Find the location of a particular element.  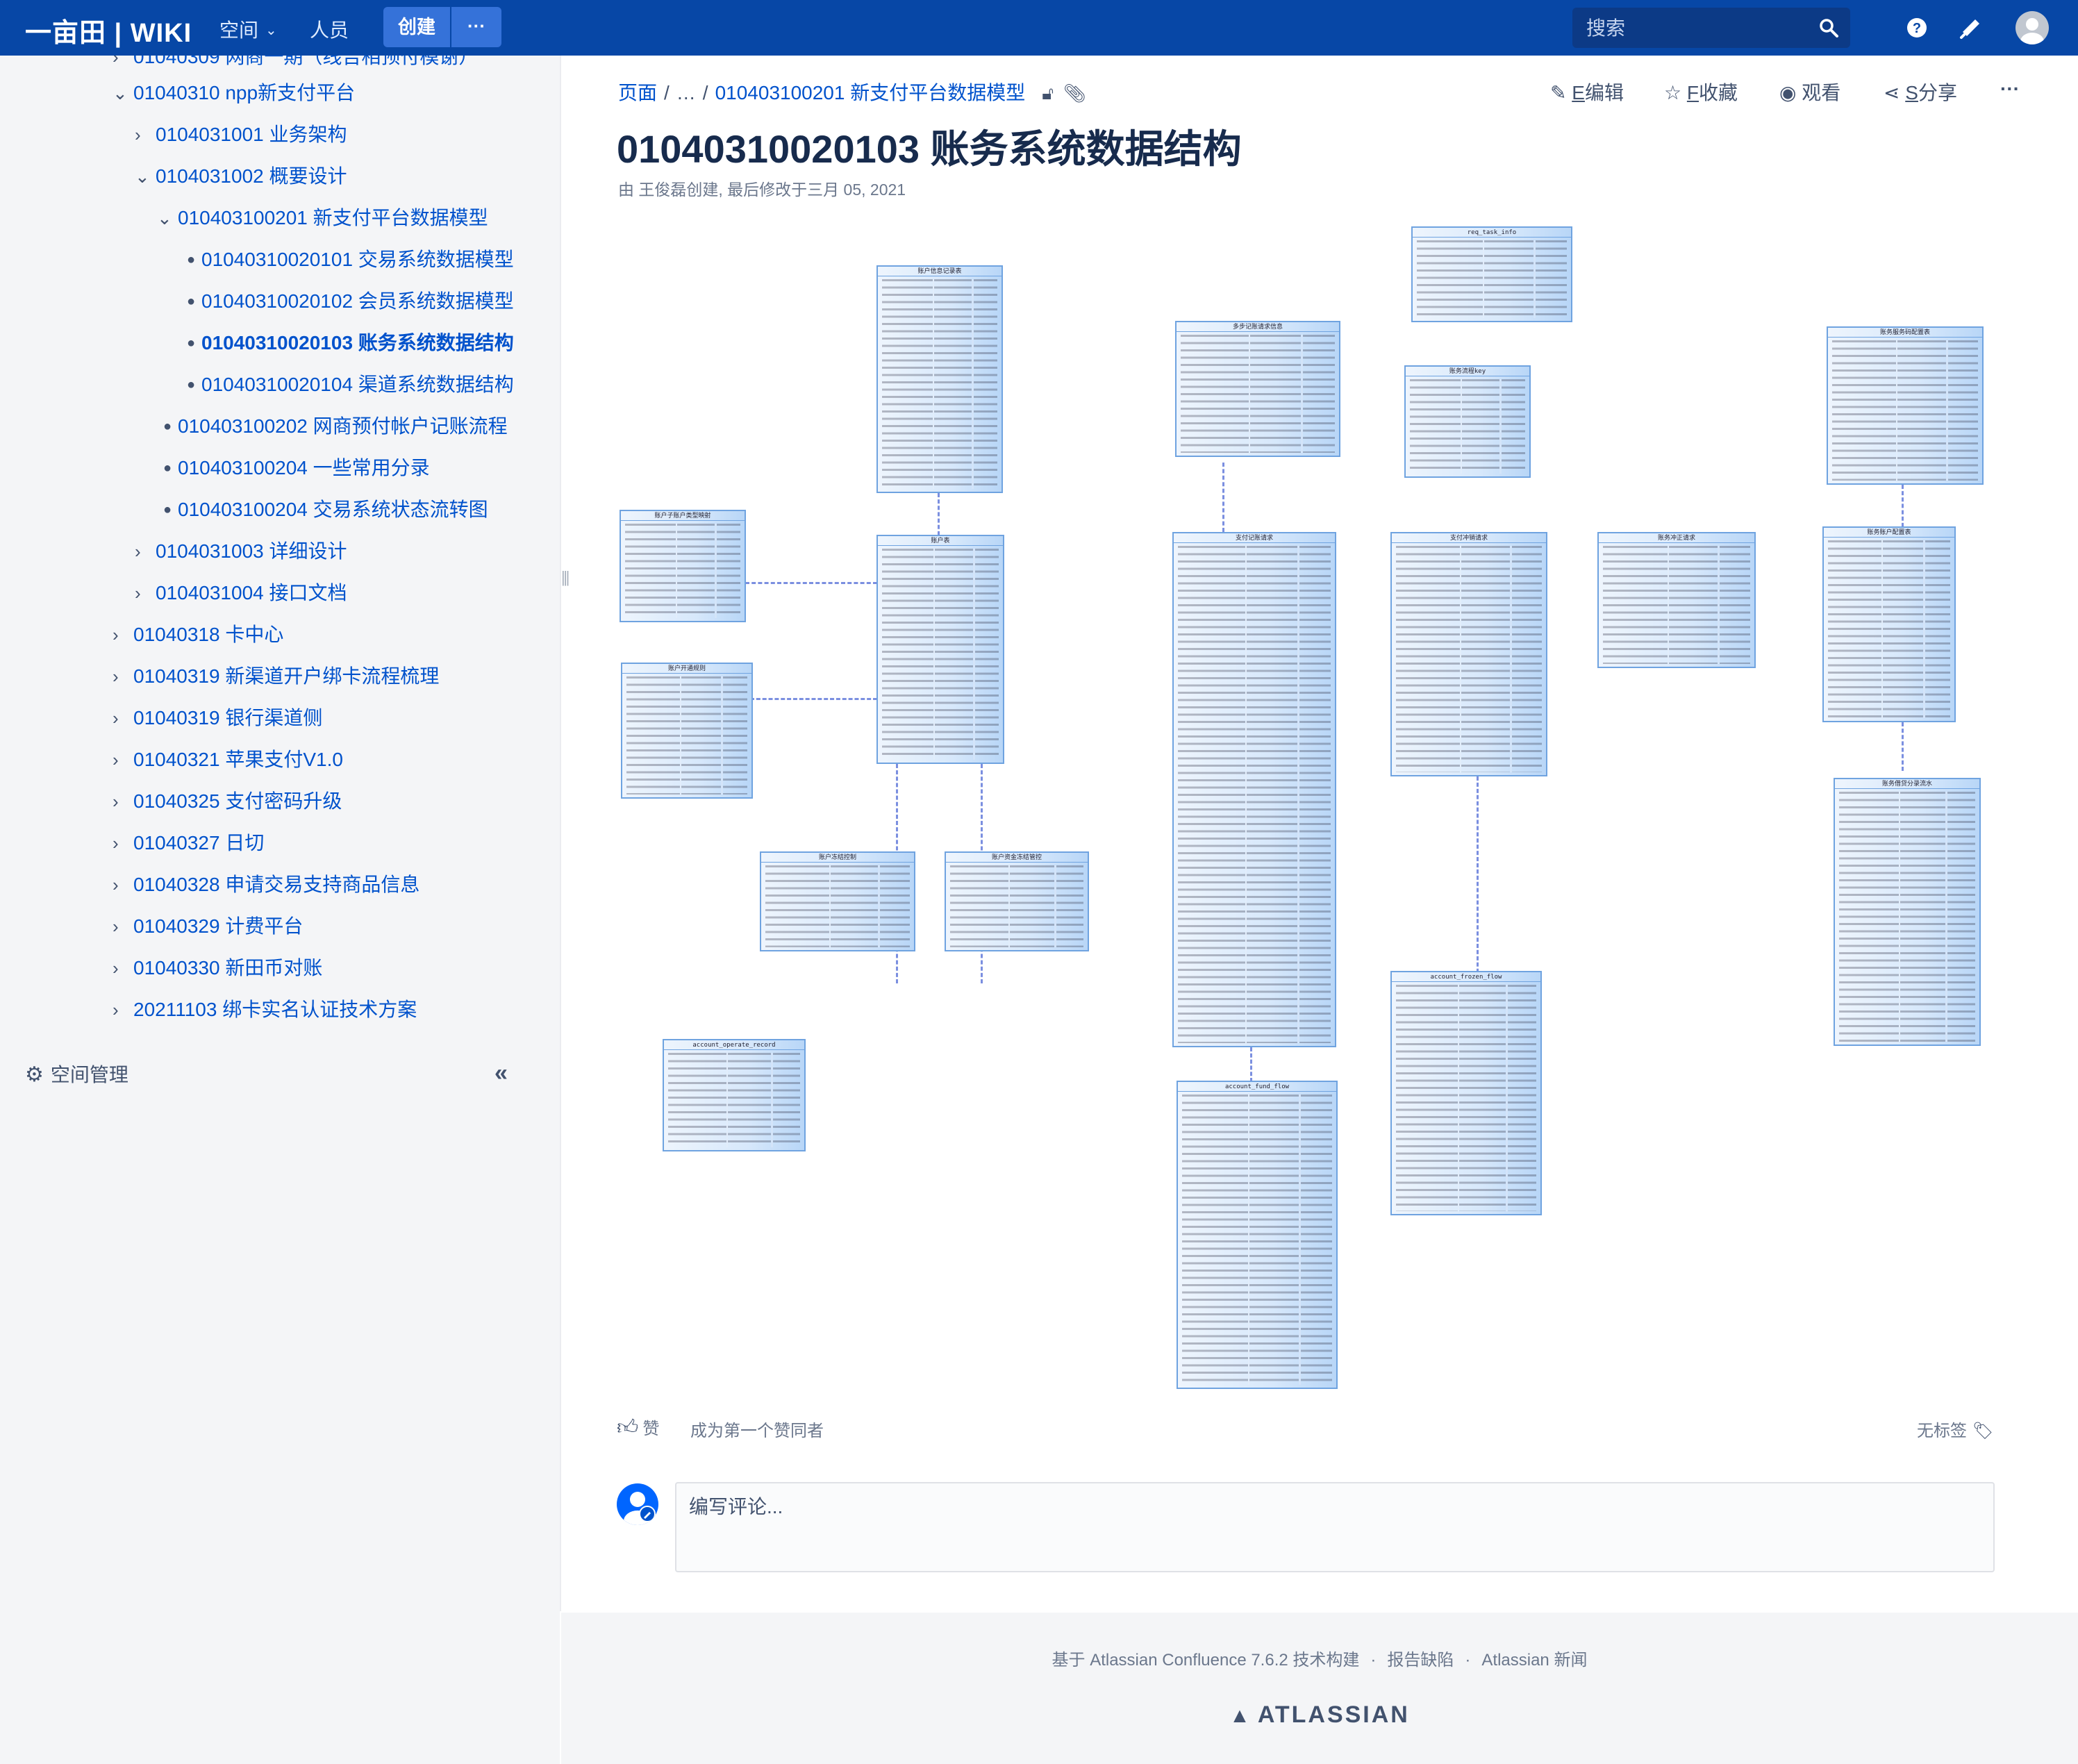

notification-megaphone-icon is located at coordinates (1971, 28).